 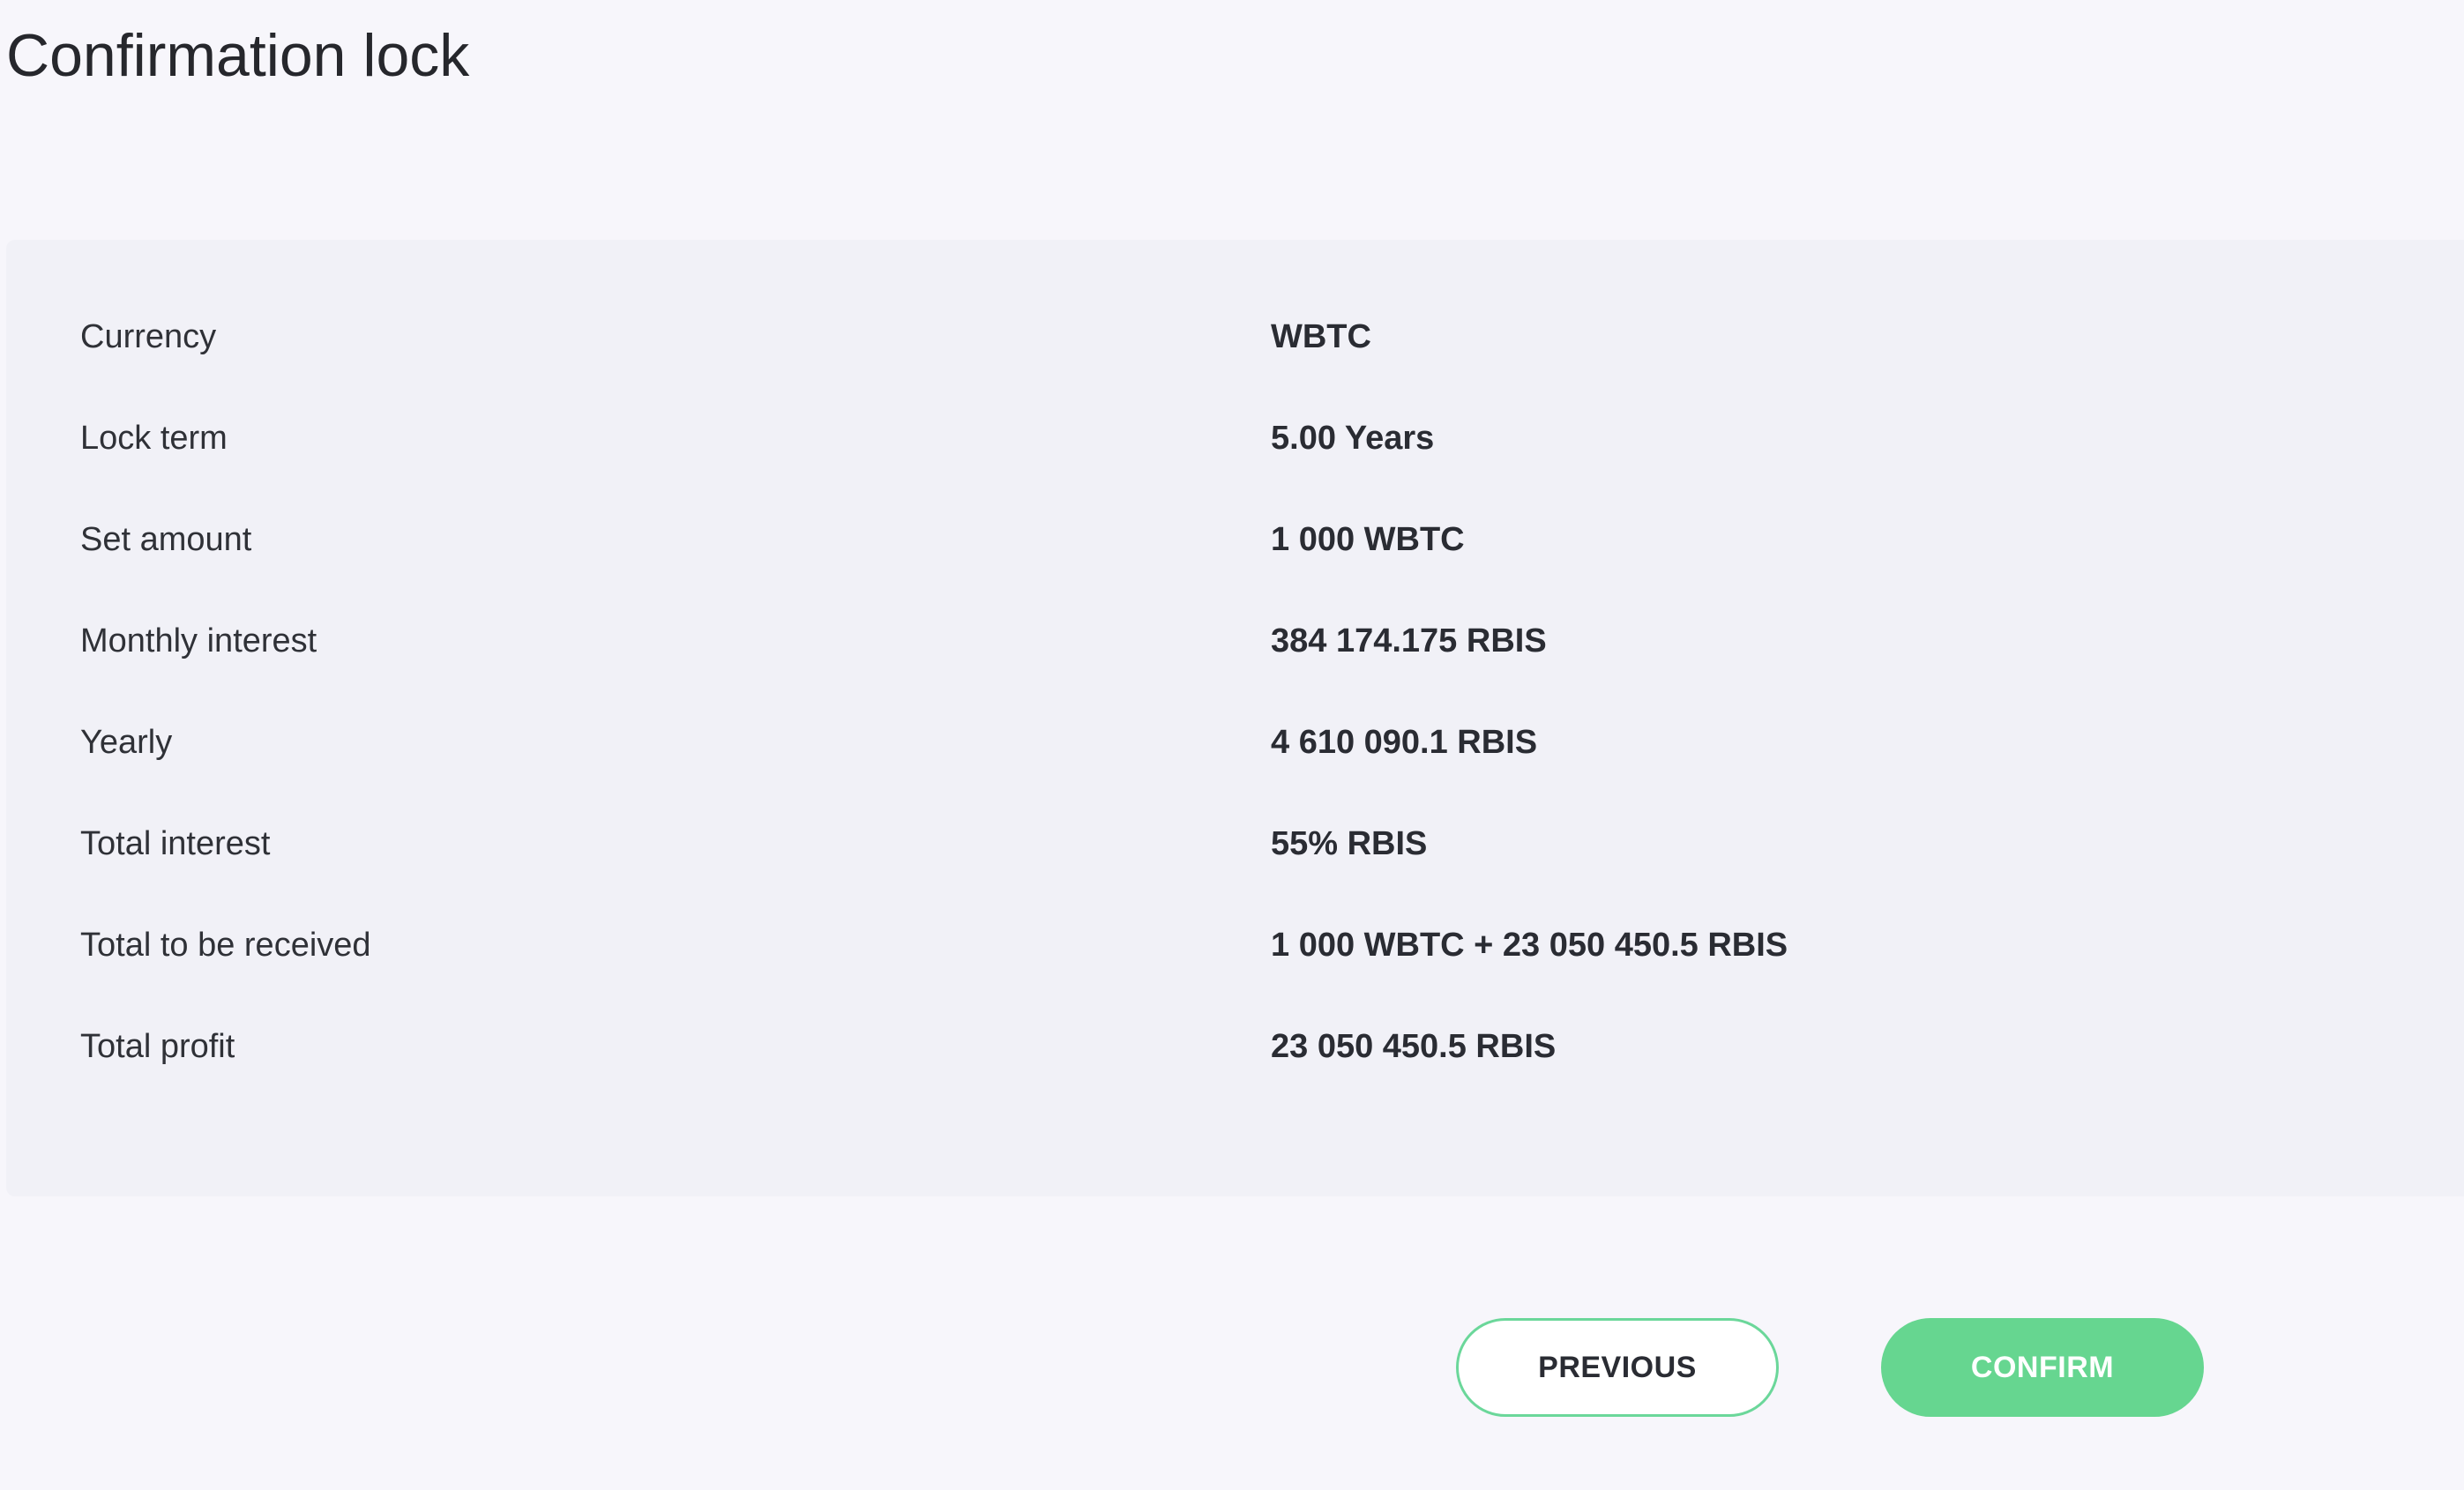 I want to click on row-label: Currency, so click(x=148, y=336).